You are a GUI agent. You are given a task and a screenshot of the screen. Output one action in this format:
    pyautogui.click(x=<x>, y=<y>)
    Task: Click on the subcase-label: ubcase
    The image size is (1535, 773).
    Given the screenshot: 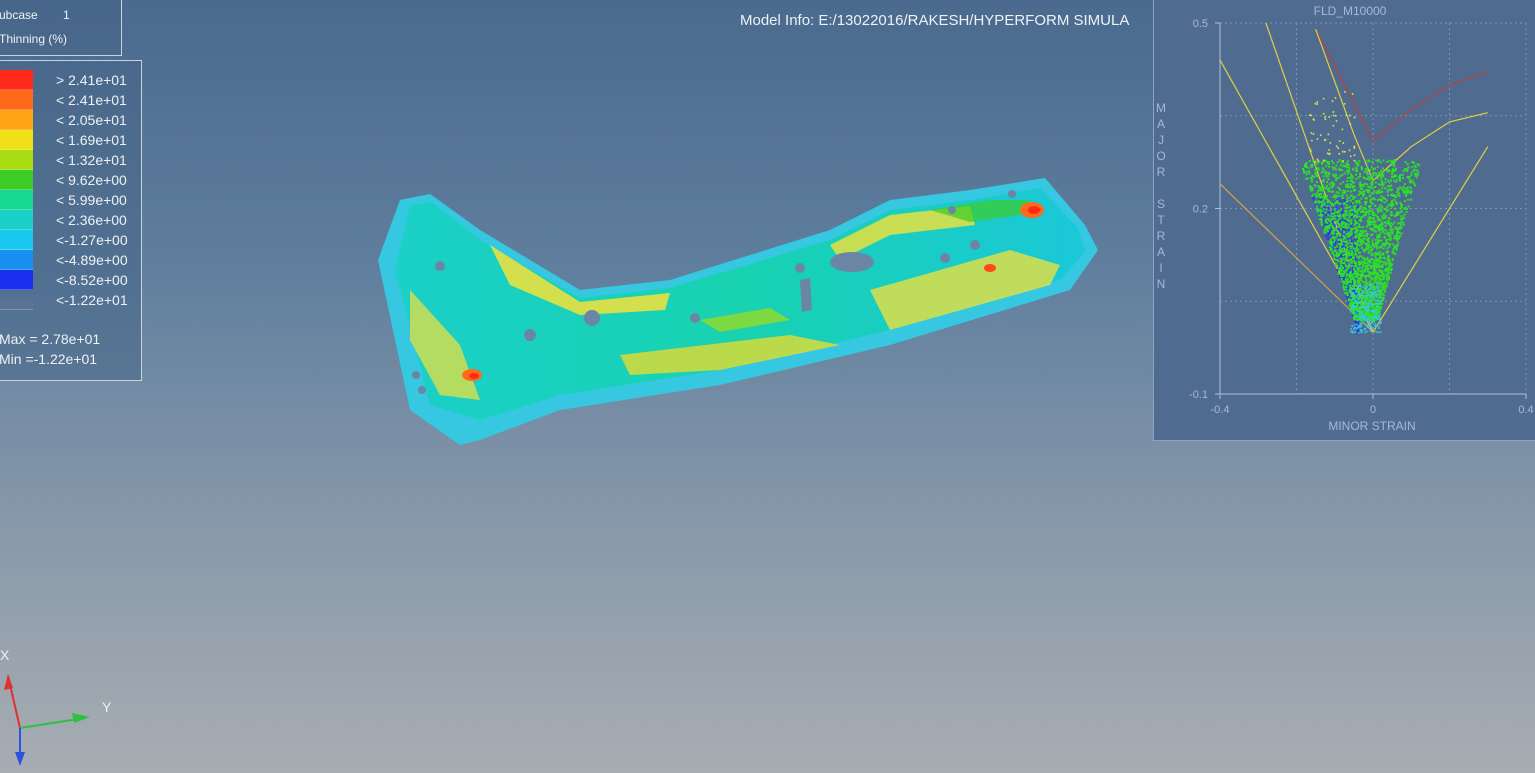 What is the action you would take?
    pyautogui.click(x=19, y=15)
    